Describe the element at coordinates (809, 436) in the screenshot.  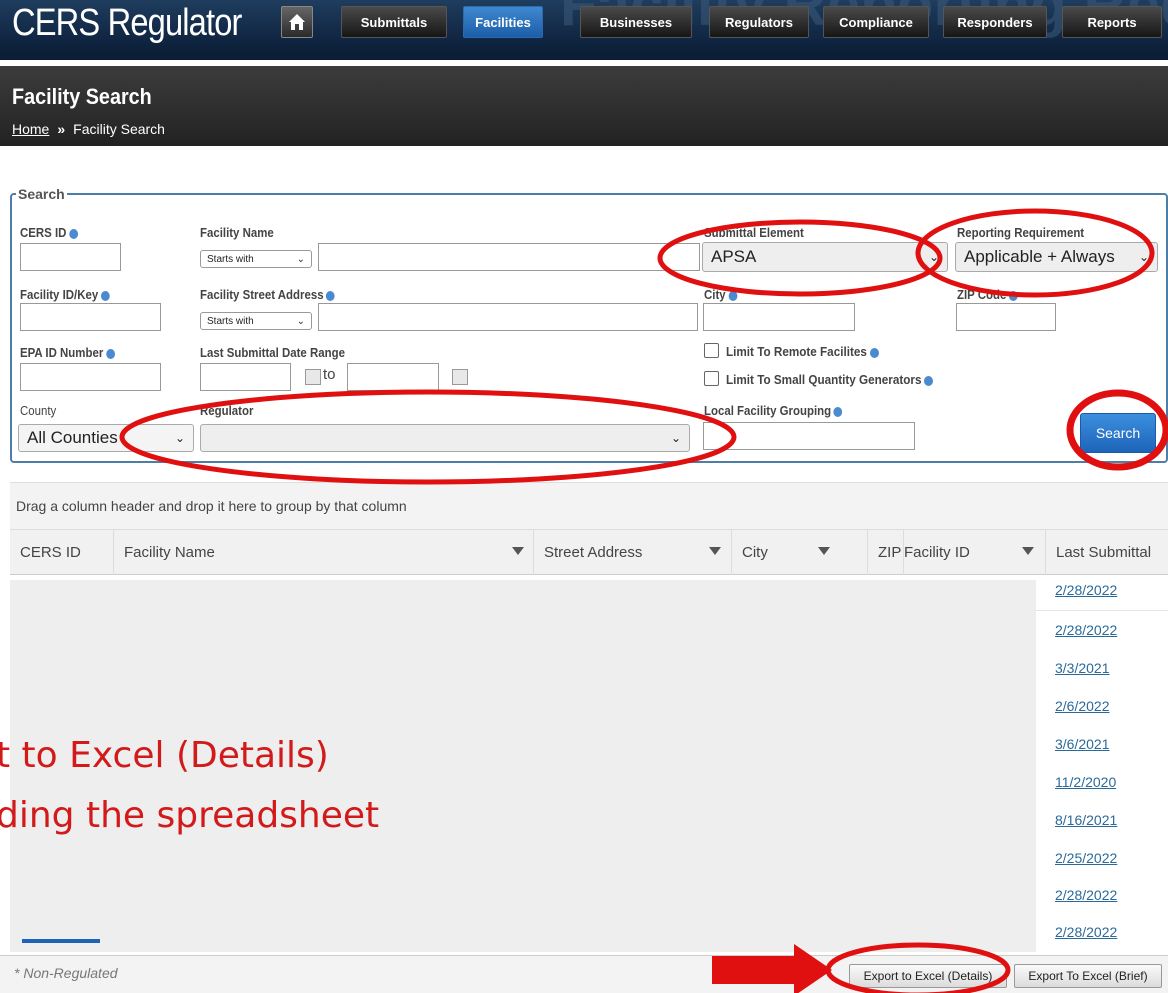
I see `local-grouping-input` at that location.